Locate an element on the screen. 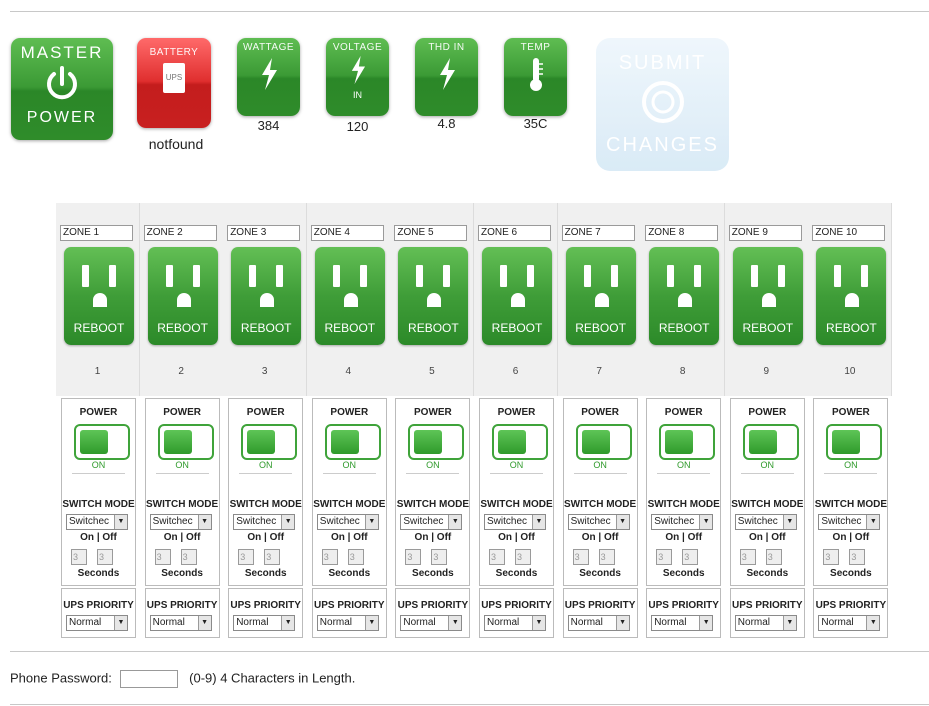 This screenshot has width=929, height=706. submit-changes-button: SUBMIT CHANGES is located at coordinates (662, 104).